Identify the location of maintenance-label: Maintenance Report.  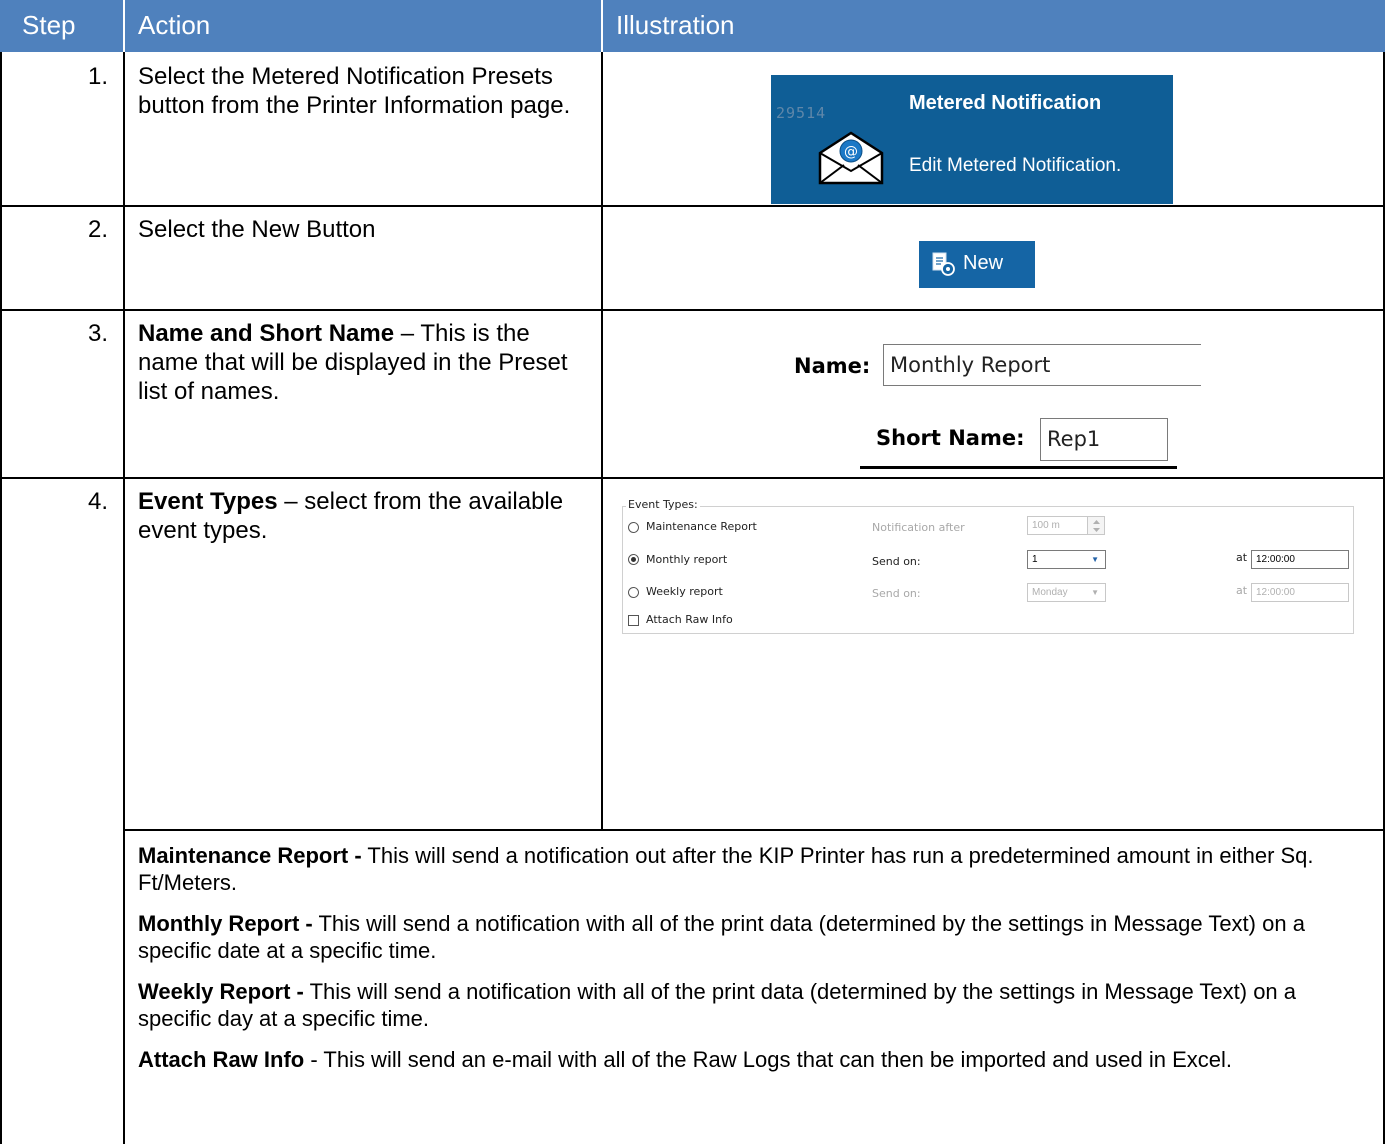
(701, 526).